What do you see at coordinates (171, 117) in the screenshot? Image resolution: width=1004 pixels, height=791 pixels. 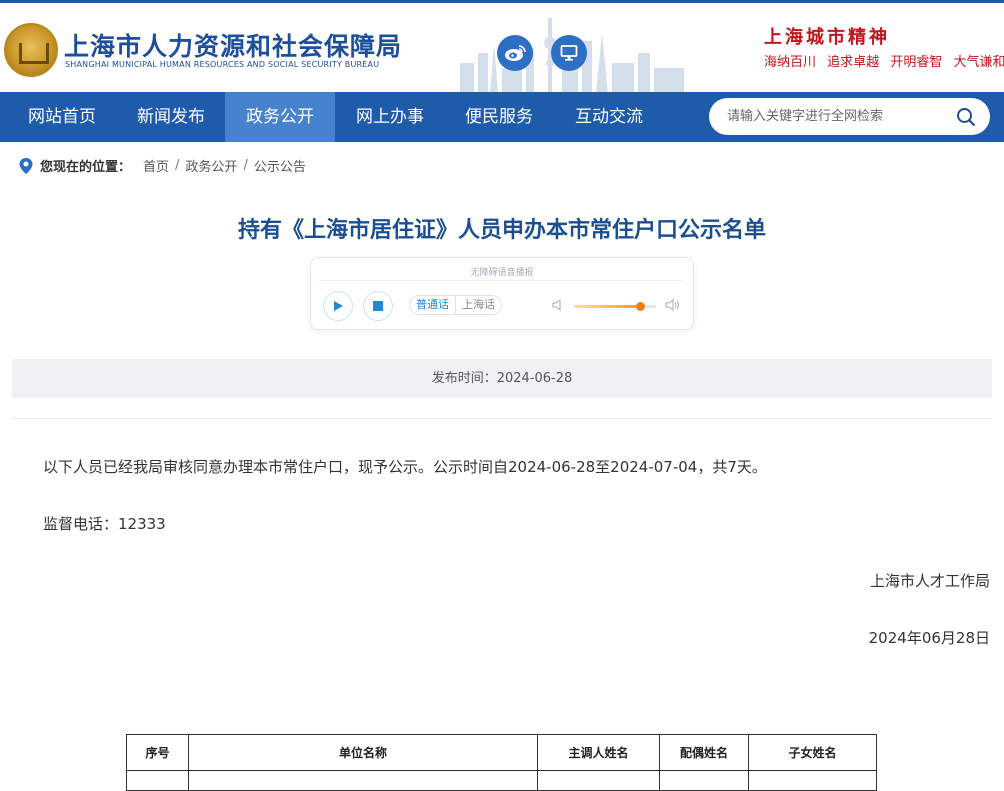 I see `nav-item-news: 新闻发布` at bounding box center [171, 117].